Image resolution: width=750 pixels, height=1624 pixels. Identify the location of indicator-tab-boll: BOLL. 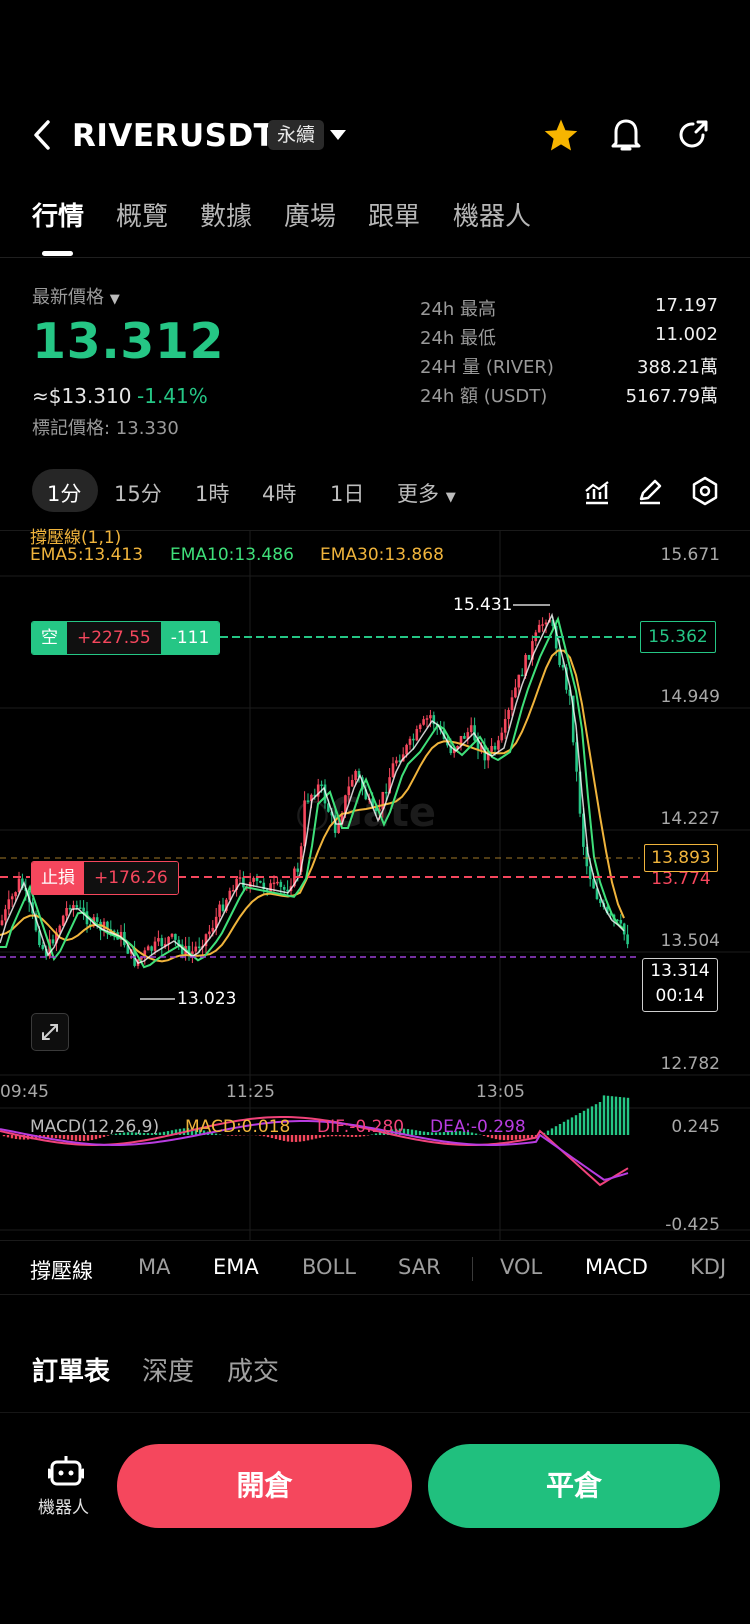
(329, 1267).